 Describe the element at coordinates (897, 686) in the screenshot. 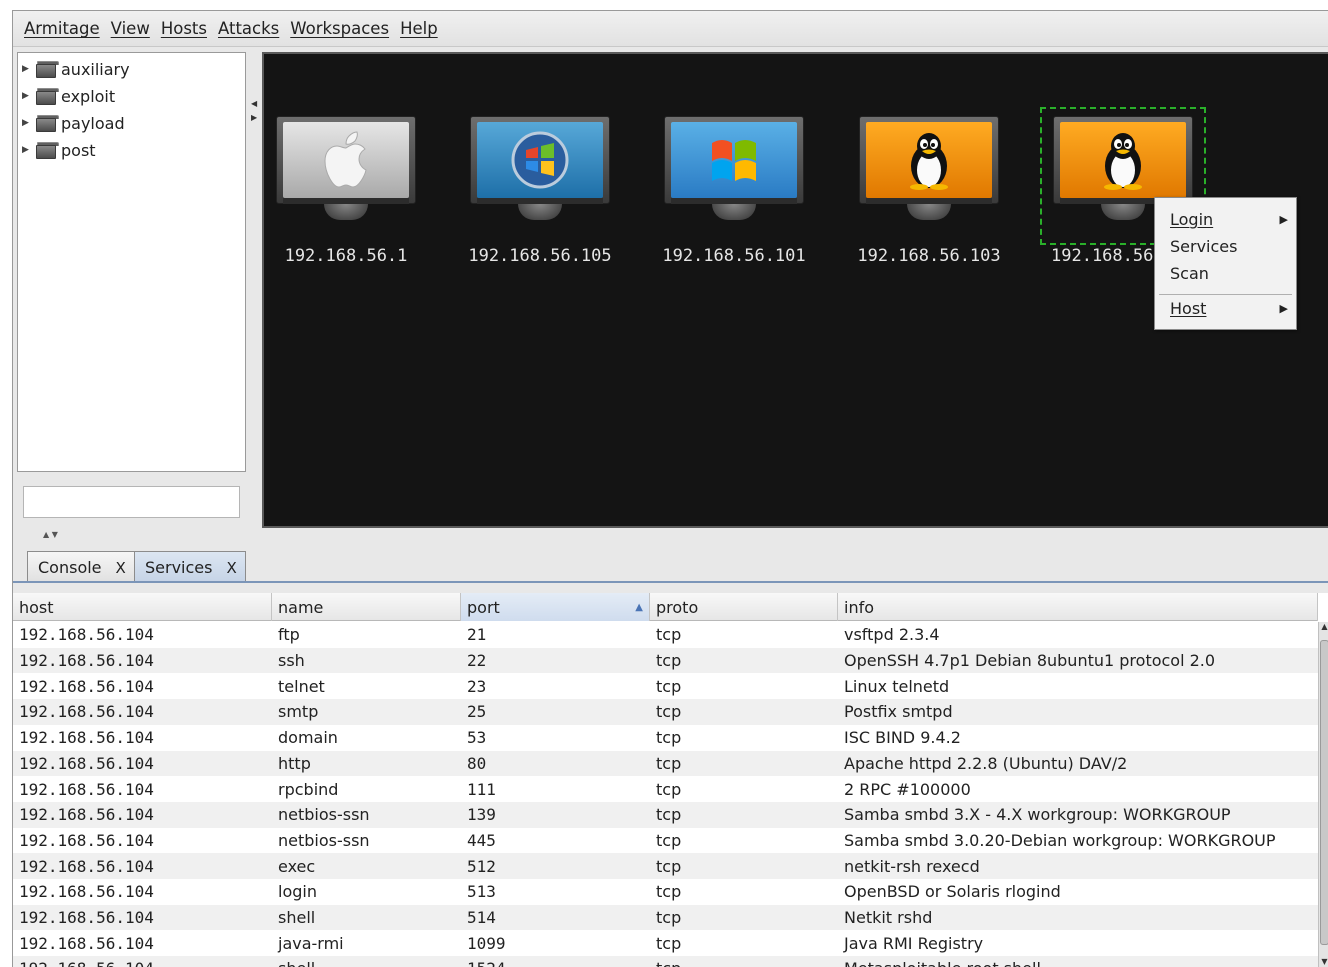

I see `info-cell: Linux telnetd` at that location.